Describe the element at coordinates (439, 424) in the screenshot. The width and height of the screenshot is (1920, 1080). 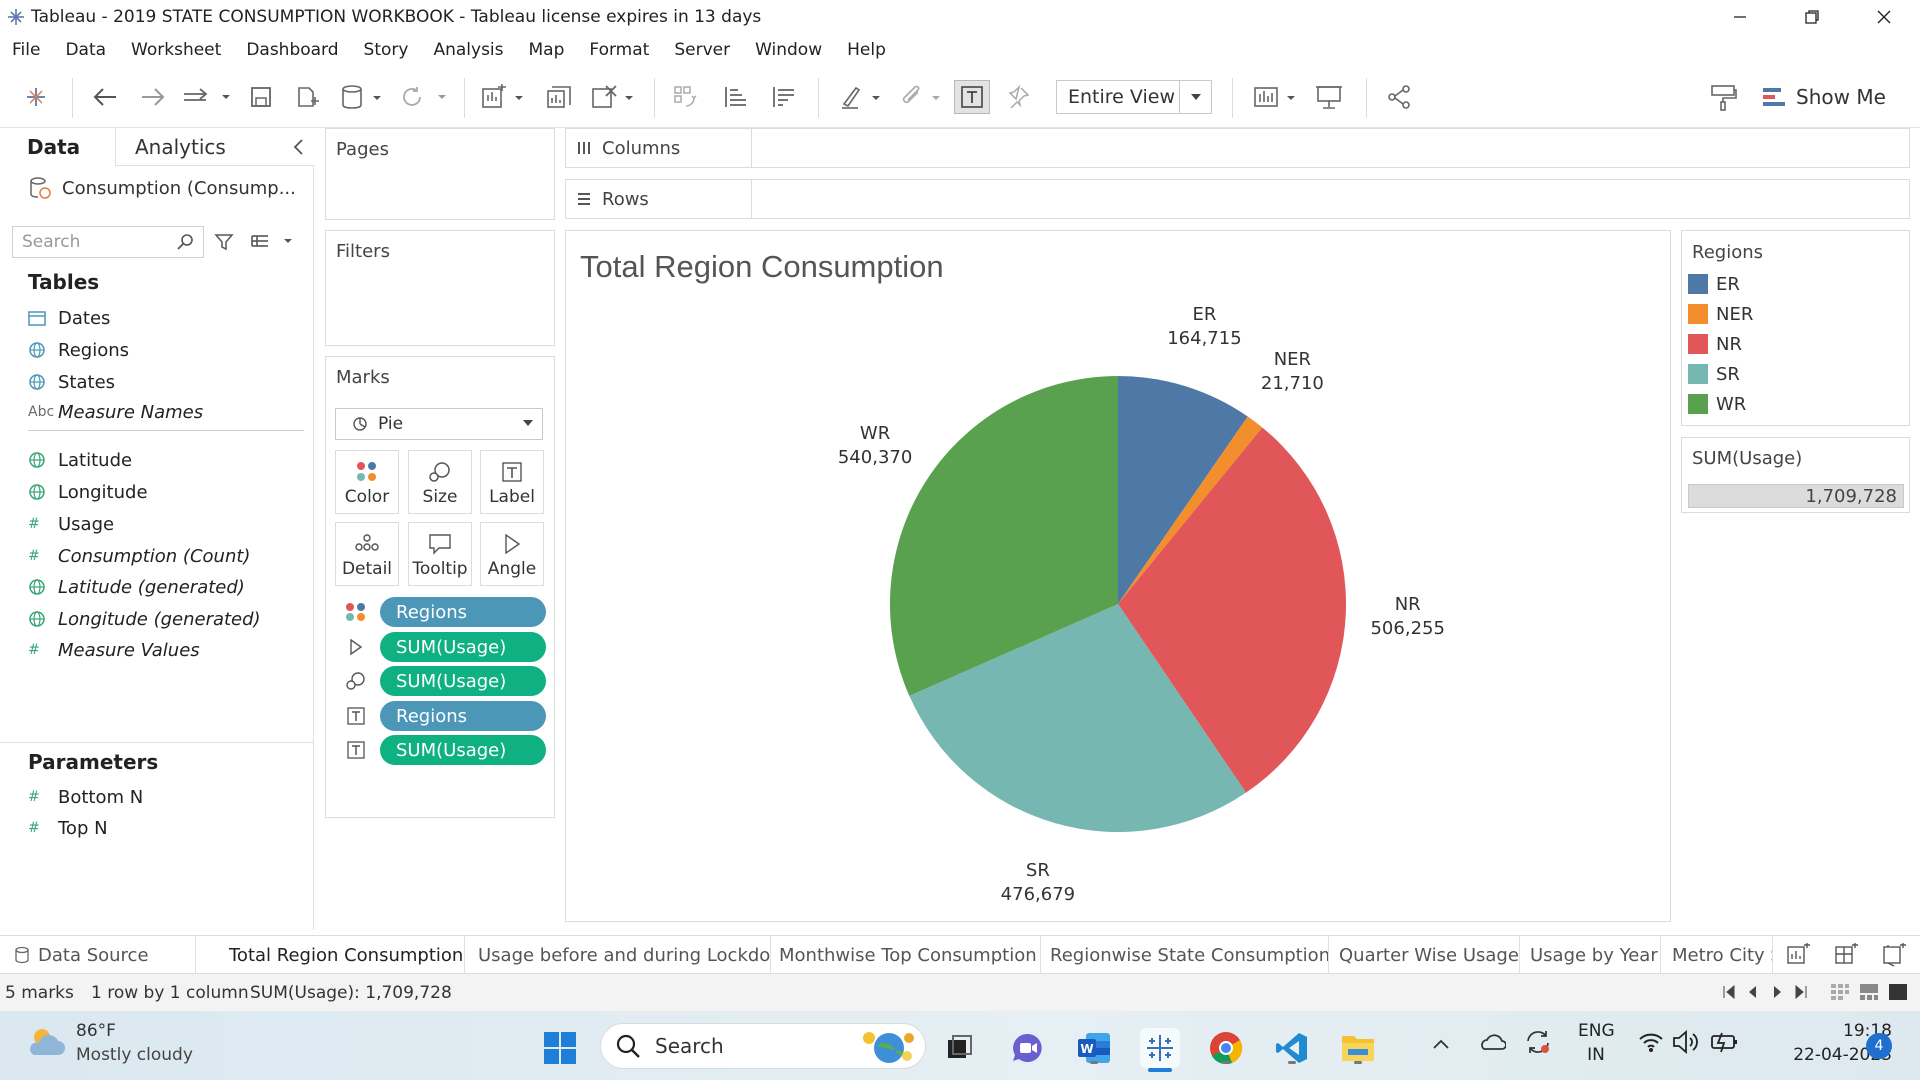
I see `mark-type-dropdown: Pie` at that location.